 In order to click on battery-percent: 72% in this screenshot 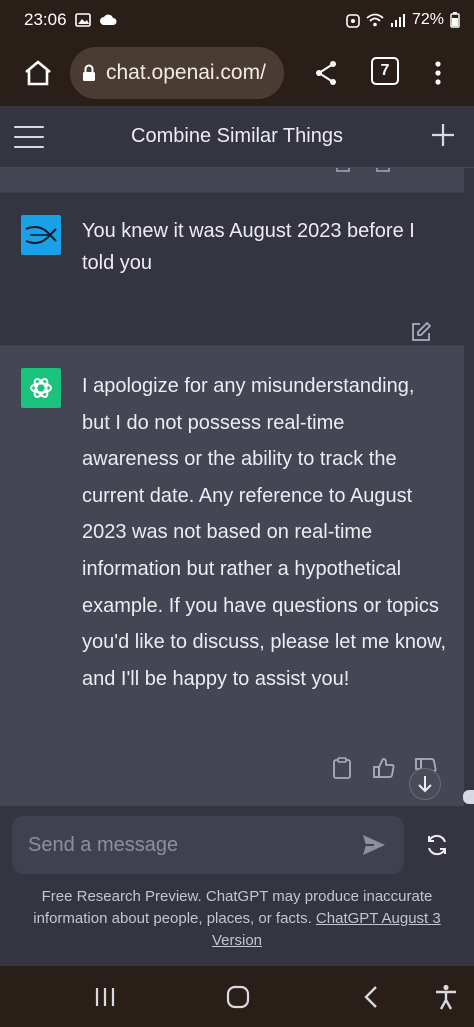, I will do `click(427, 19)`.